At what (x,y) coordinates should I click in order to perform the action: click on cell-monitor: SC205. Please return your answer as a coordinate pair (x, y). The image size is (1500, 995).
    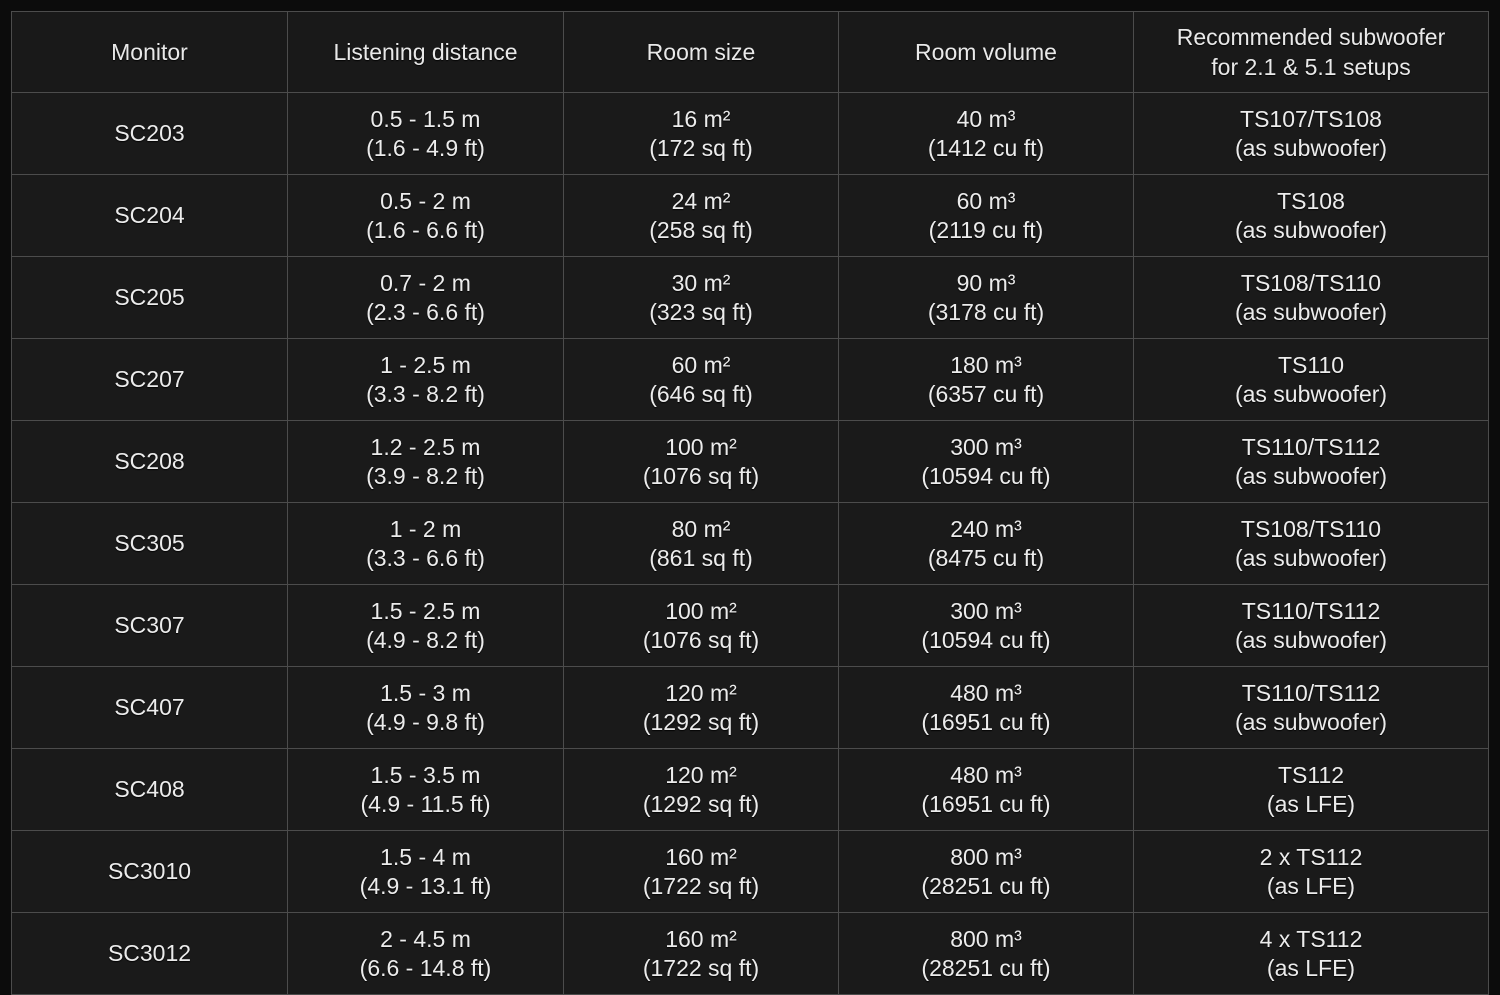
    Looking at the image, I should click on (149, 297).